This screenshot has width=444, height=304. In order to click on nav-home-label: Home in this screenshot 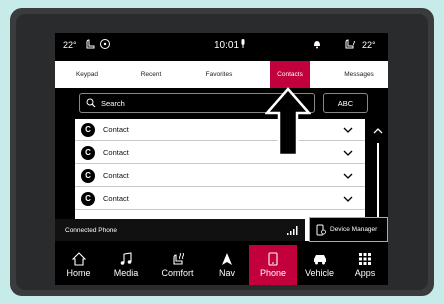, I will do `click(78, 273)`.